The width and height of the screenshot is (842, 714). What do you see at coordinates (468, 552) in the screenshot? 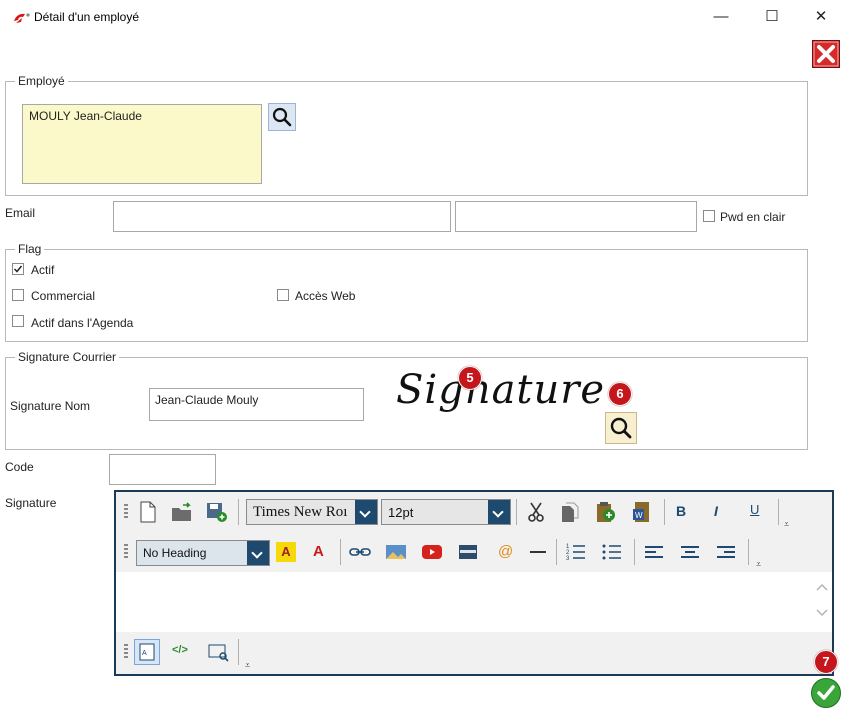
I see `table-icon` at bounding box center [468, 552].